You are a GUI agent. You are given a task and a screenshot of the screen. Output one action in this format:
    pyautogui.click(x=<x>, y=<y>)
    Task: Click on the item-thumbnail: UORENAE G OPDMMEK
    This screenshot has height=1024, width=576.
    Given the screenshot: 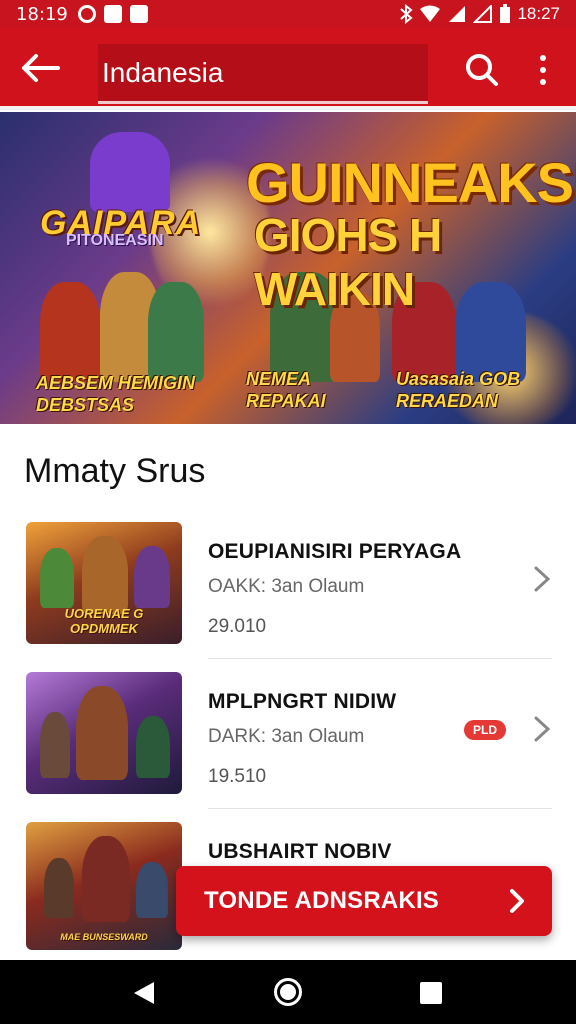 What is the action you would take?
    pyautogui.click(x=104, y=583)
    